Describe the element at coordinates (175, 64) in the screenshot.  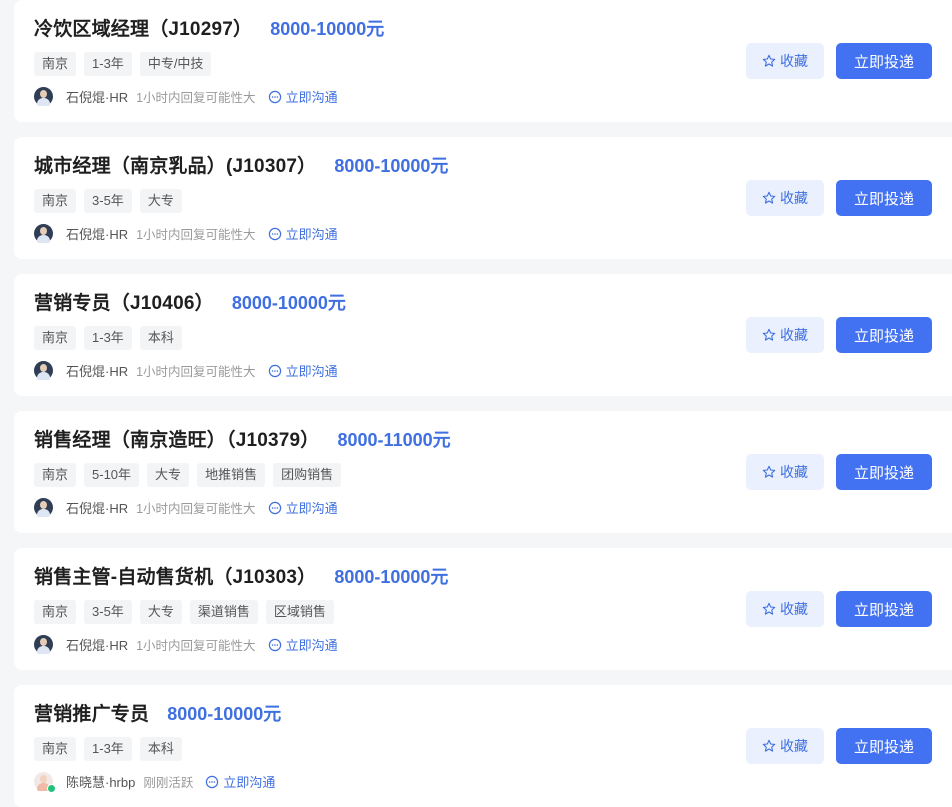
I see `job-tag: 中专/中技` at that location.